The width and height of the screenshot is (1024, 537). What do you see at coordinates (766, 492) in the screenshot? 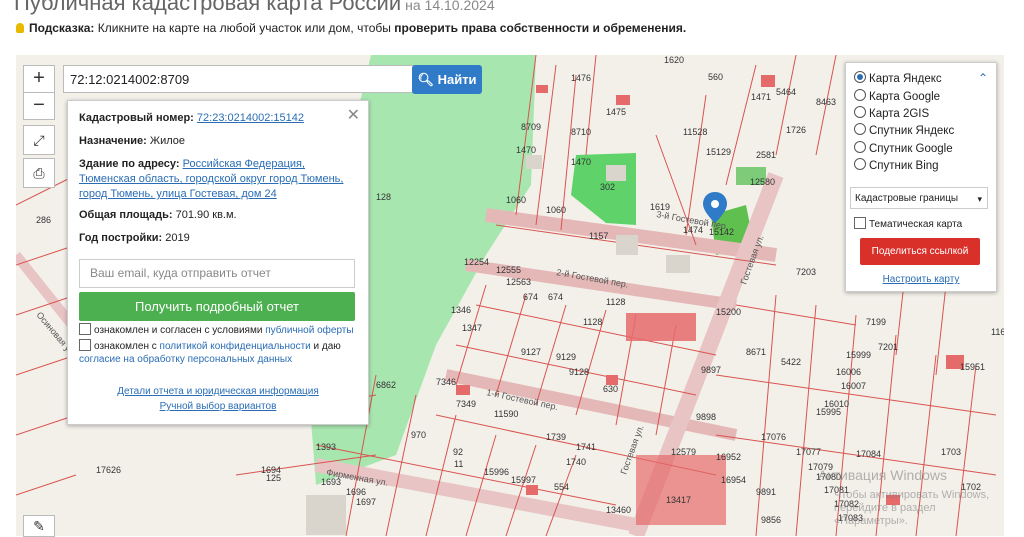
I see `plot-number-label: 9891` at bounding box center [766, 492].